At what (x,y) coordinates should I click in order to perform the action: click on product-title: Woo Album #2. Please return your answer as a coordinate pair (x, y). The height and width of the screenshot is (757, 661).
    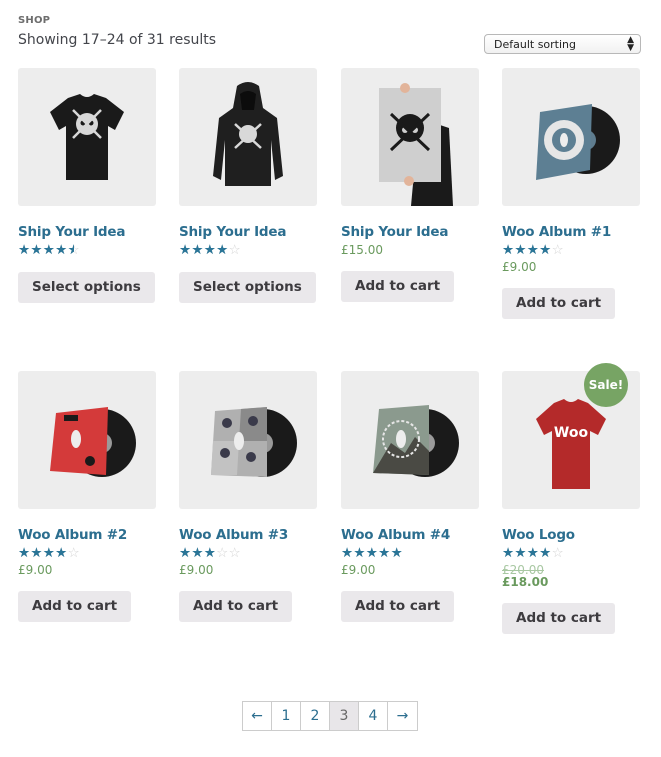
    Looking at the image, I should click on (87, 535).